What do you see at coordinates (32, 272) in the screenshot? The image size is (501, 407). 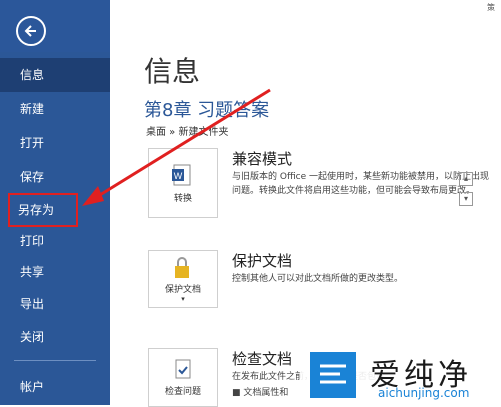 I see `menu-item-label: 共享` at bounding box center [32, 272].